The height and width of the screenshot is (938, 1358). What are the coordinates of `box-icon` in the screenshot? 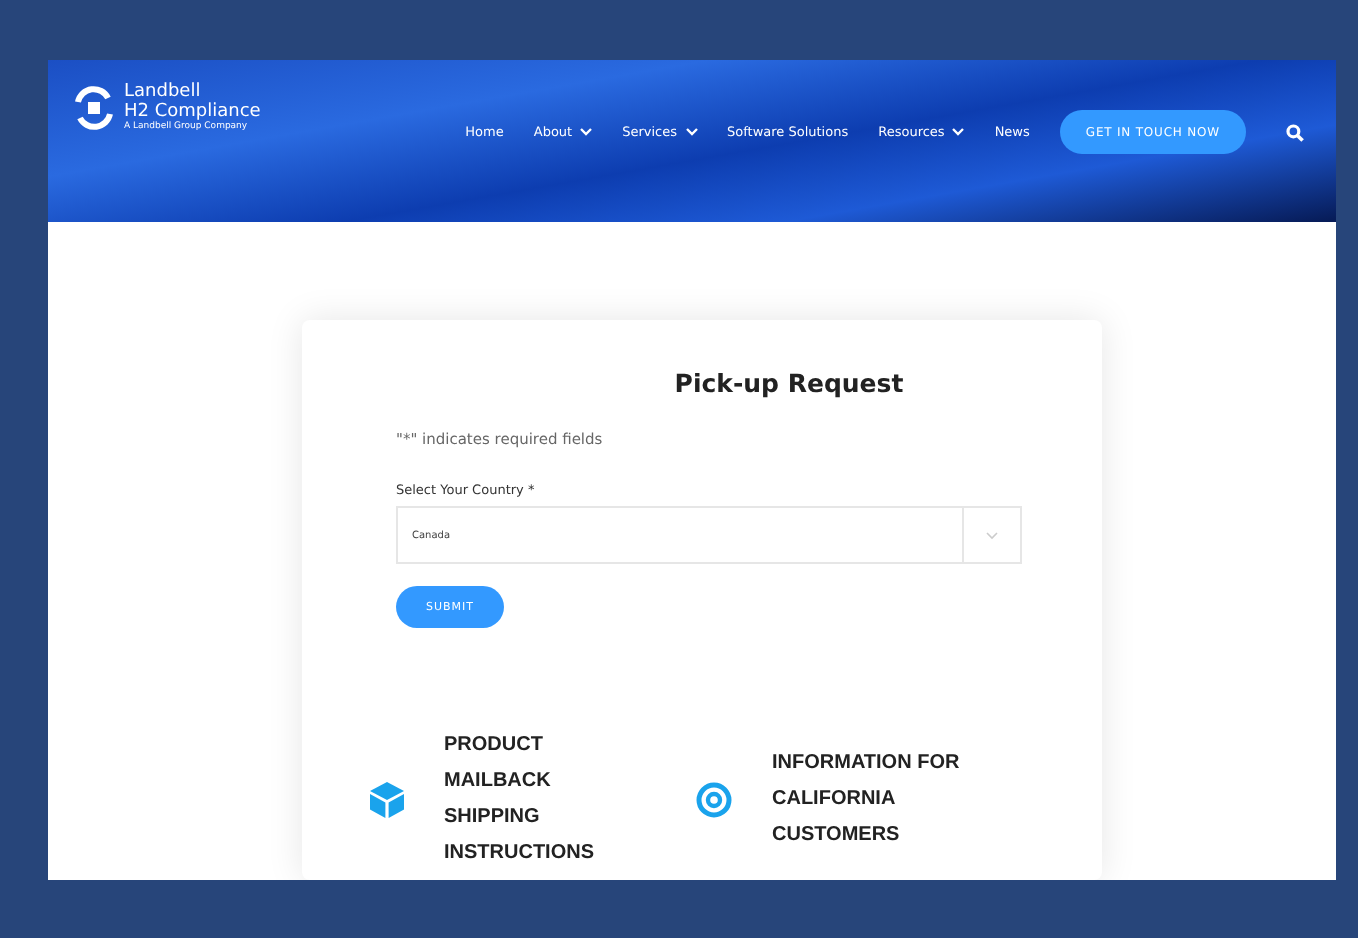 It's located at (387, 800).